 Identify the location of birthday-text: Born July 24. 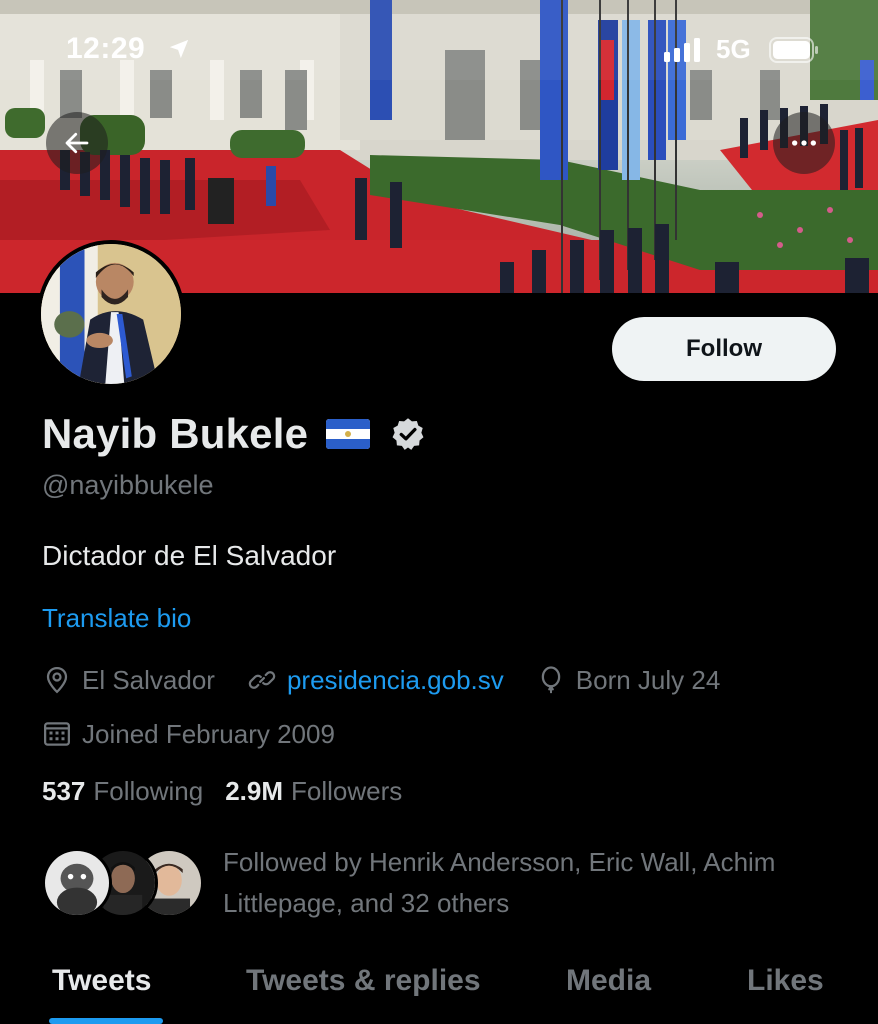
(648, 679).